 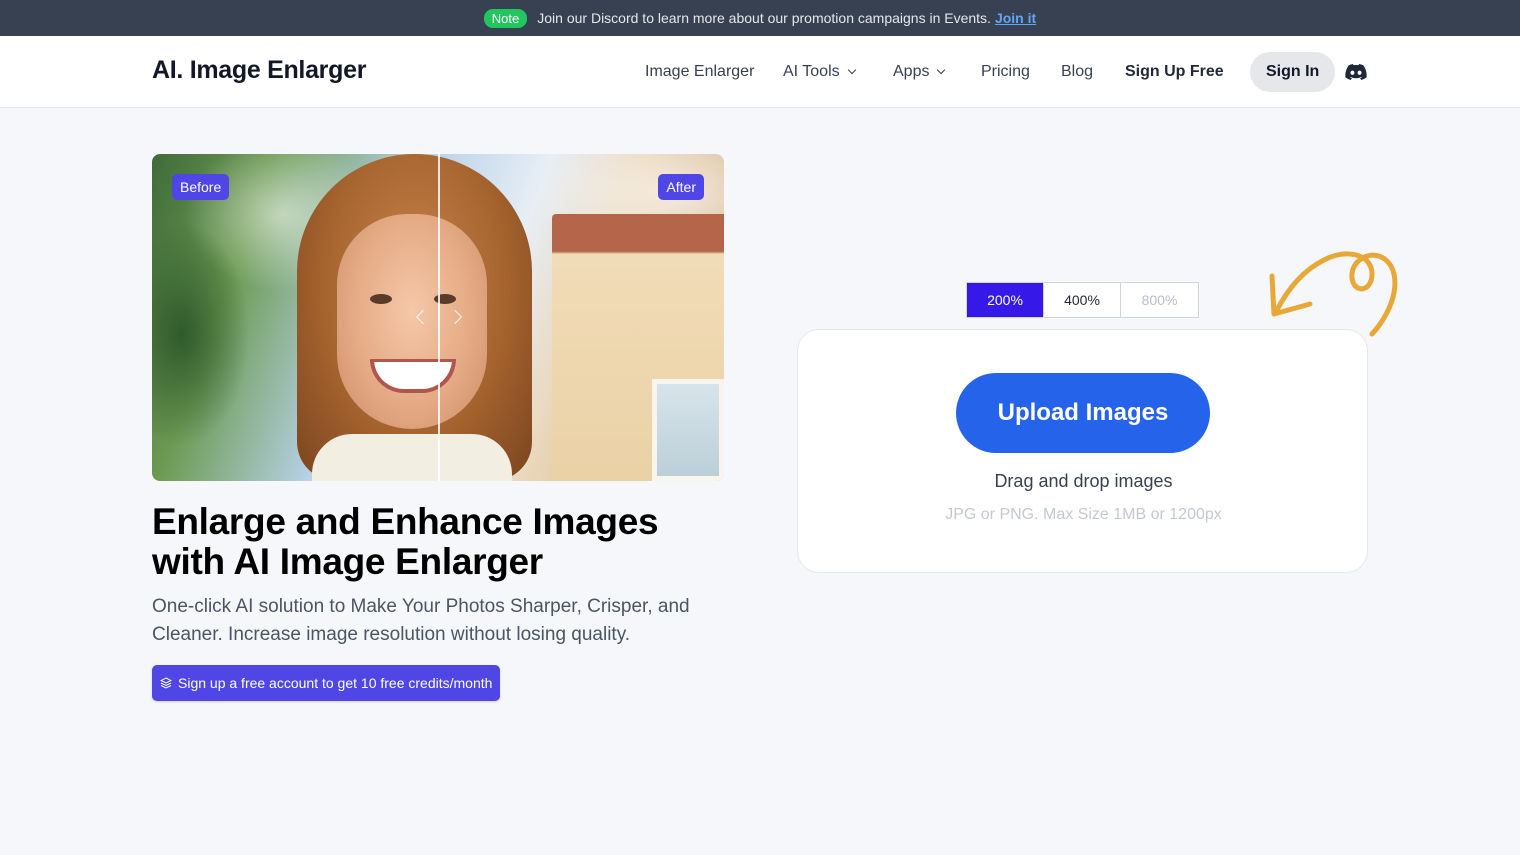 I want to click on sign-in-button: Sign In, so click(x=1293, y=72).